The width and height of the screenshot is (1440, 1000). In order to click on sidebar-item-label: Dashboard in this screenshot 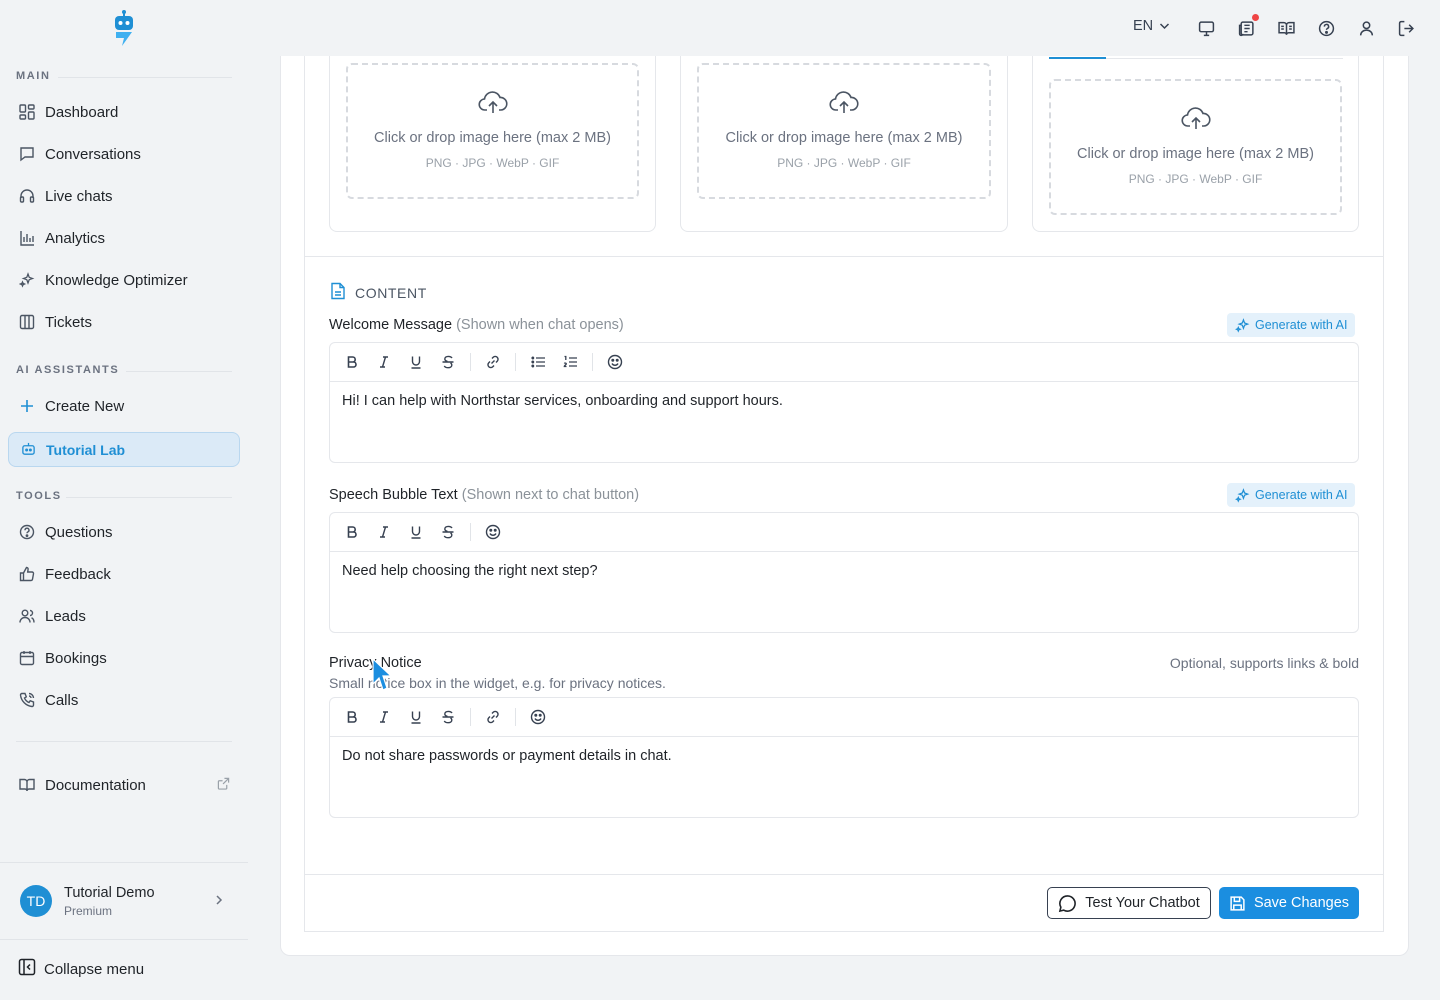, I will do `click(82, 112)`.